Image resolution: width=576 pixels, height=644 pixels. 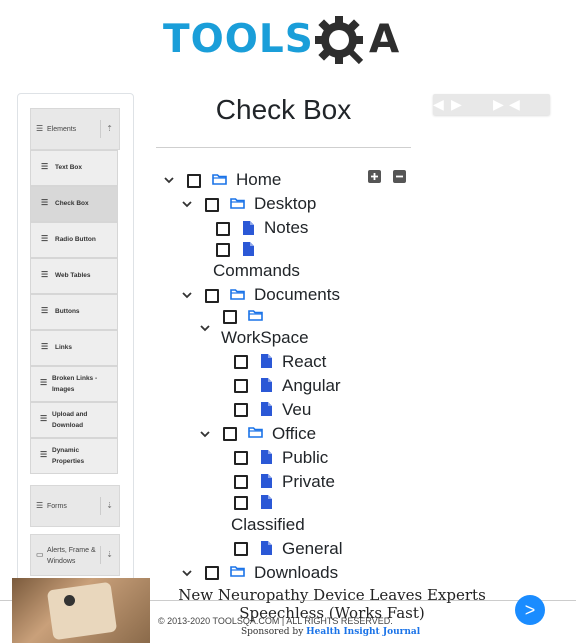 What do you see at coordinates (311, 386) in the screenshot?
I see `tree-label-angular: Angular` at bounding box center [311, 386].